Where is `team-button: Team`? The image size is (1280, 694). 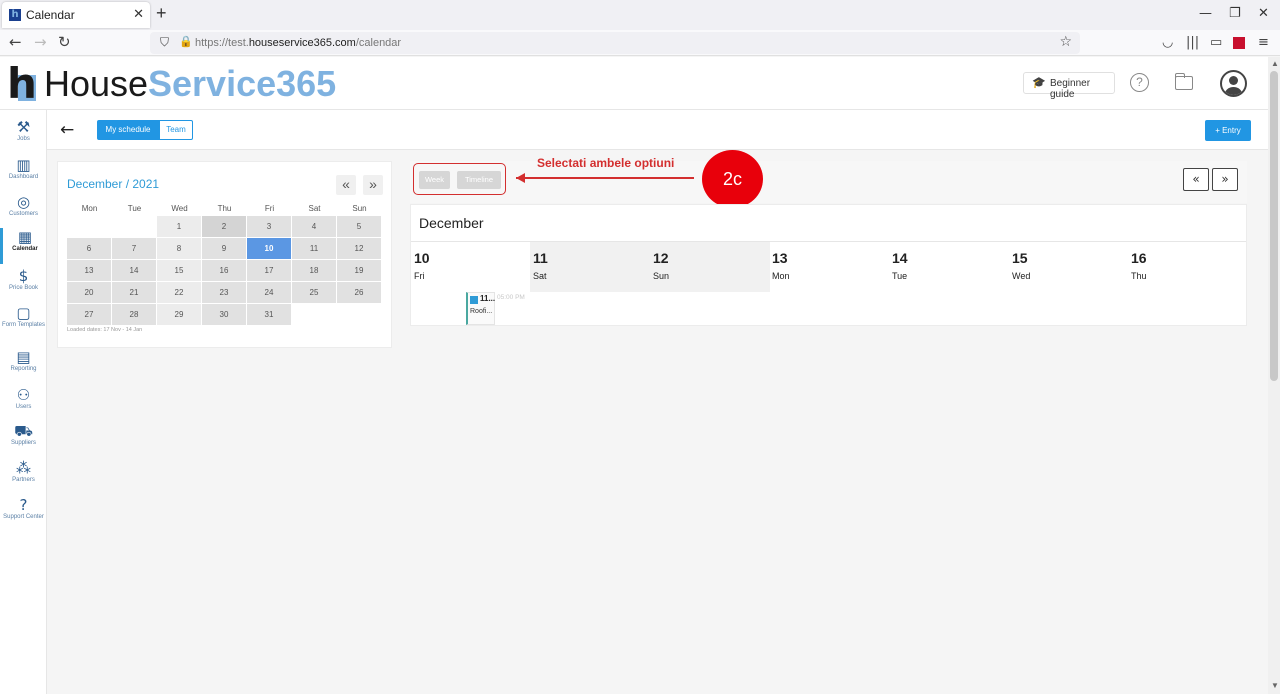
team-button: Team is located at coordinates (176, 130).